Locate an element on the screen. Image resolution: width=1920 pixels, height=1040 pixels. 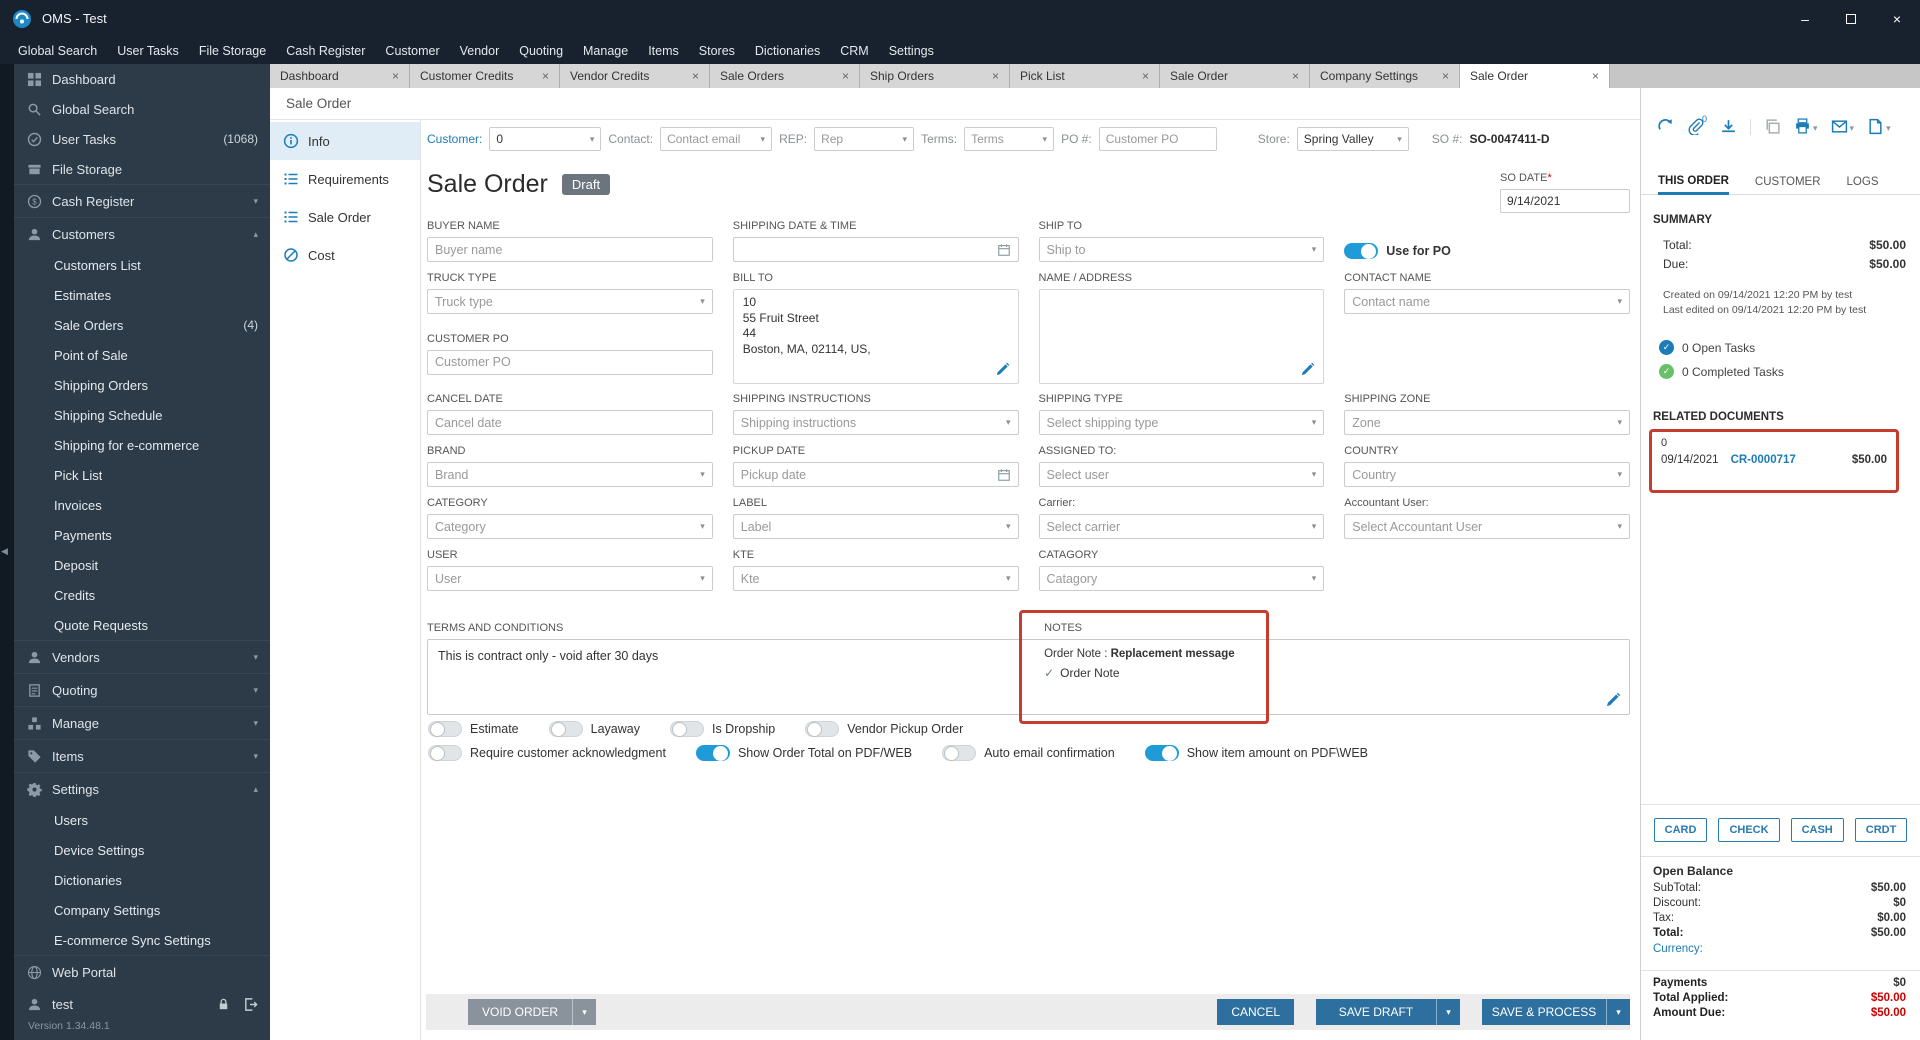
card-button: CARD is located at coordinates (1680, 830).